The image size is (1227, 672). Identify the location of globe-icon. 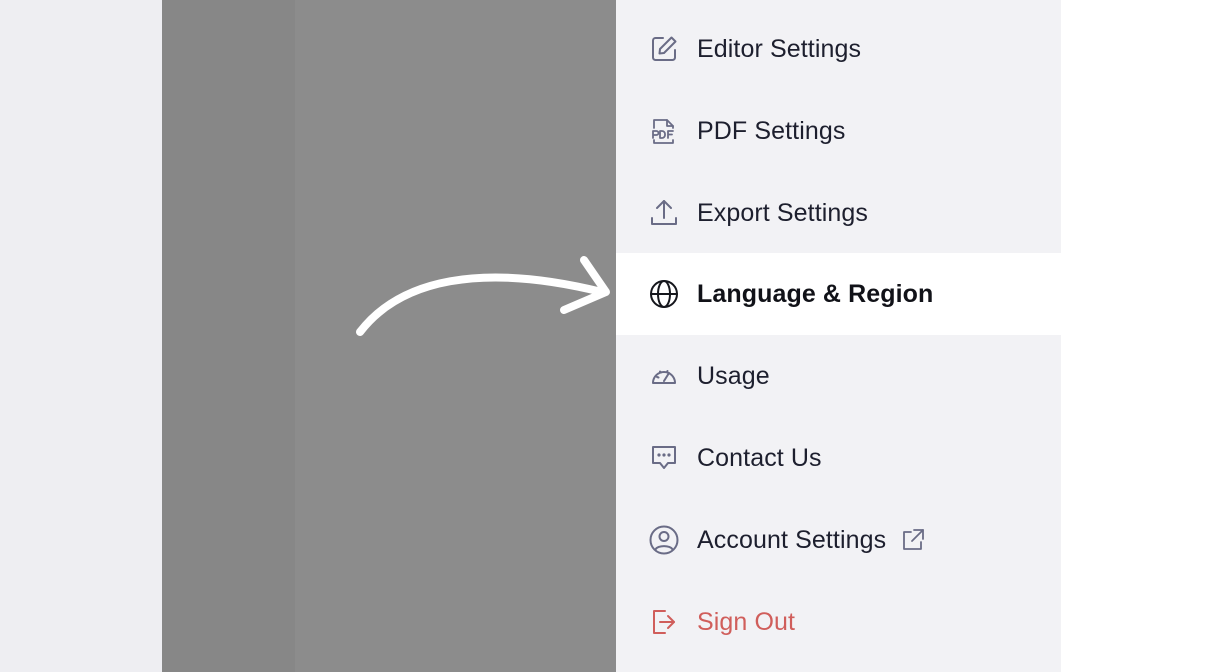
(664, 294).